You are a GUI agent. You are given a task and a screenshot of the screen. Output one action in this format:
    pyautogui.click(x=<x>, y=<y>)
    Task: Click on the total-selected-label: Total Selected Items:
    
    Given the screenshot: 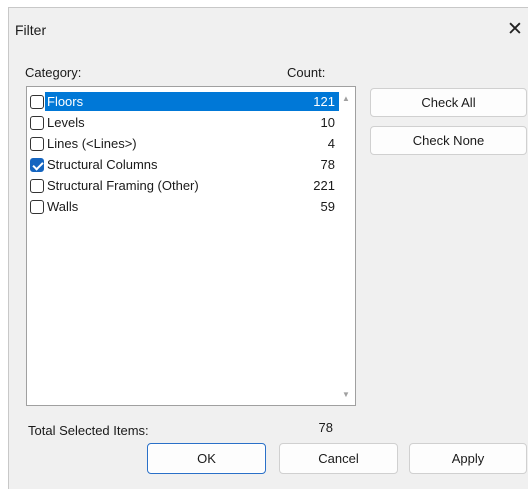 What is the action you would take?
    pyautogui.click(x=88, y=430)
    